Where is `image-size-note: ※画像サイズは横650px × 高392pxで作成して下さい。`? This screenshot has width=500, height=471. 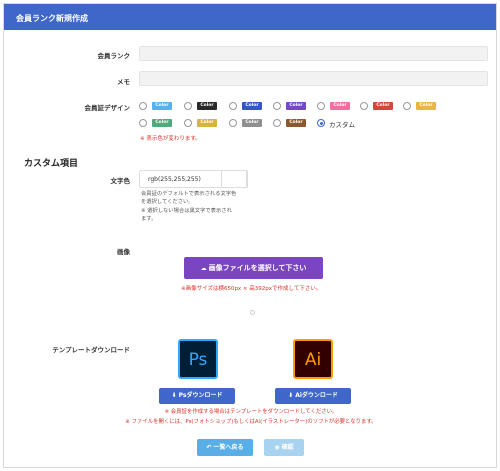 image-size-note: ※画像サイズは横650px × 高392pxで作成して下さい。 is located at coordinates (251, 289).